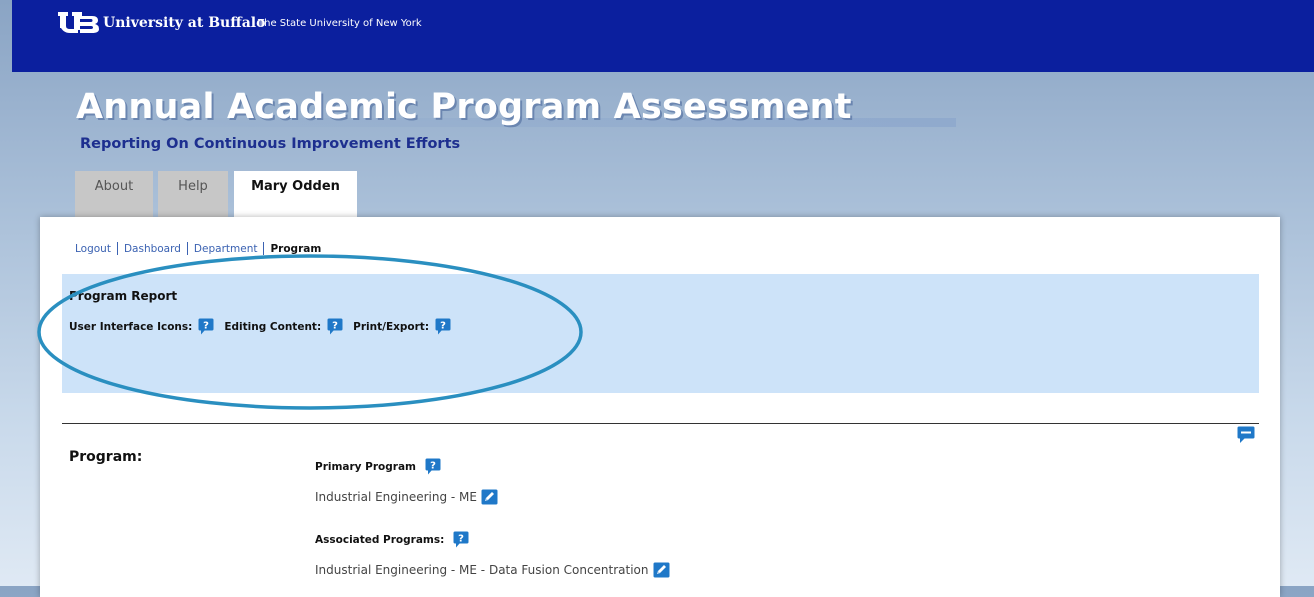 This screenshot has width=1314, height=597. What do you see at coordinates (396, 497) in the screenshot?
I see `primary-program-value: Industrial Engineering - ME` at bounding box center [396, 497].